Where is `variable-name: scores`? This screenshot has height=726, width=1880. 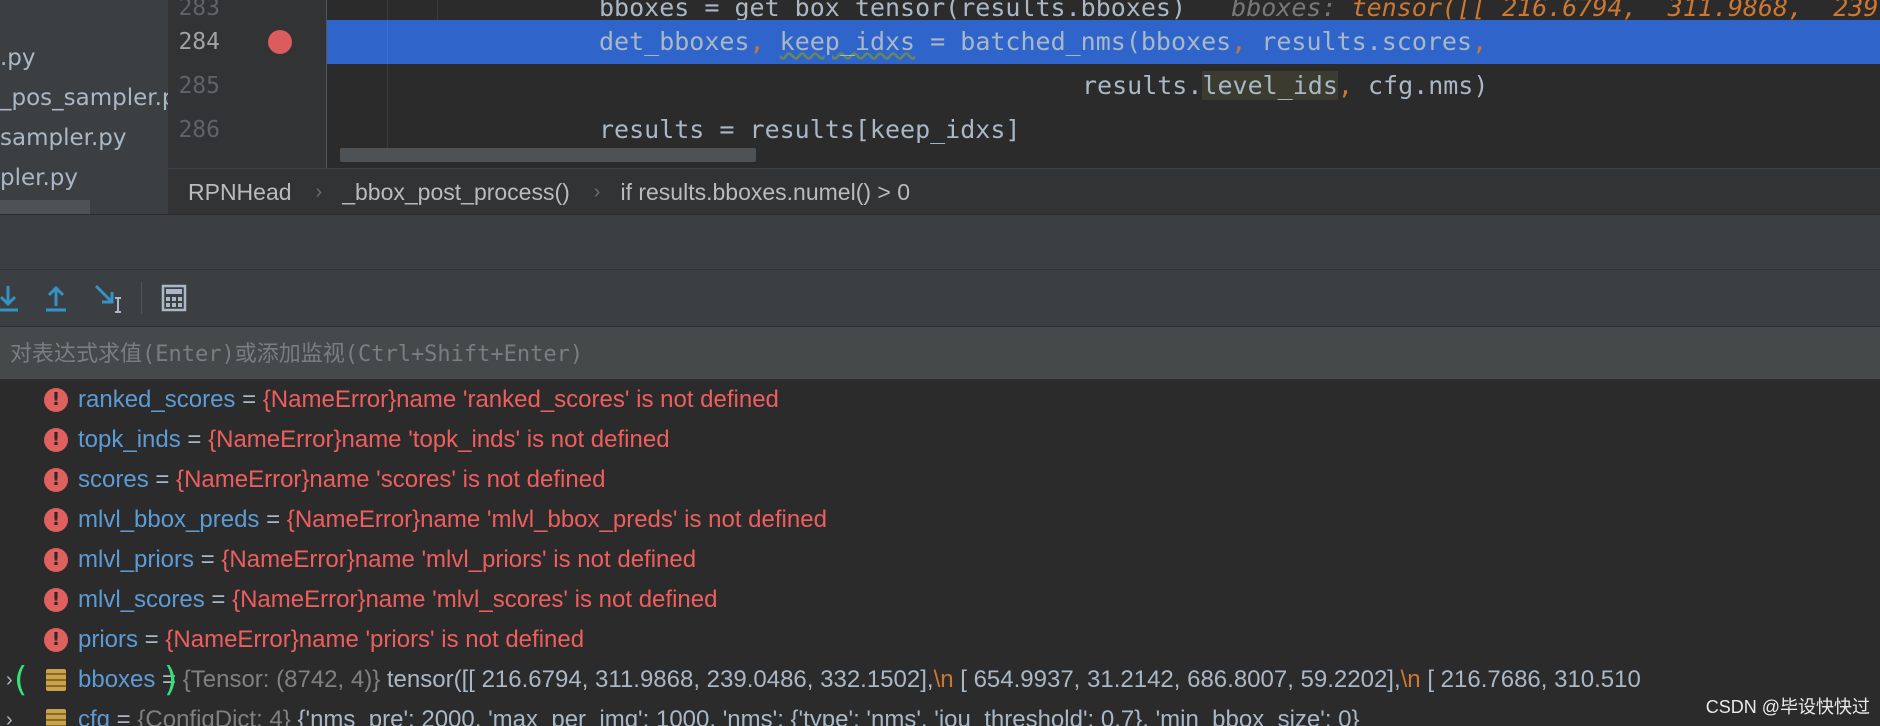
variable-name: scores is located at coordinates (113, 479).